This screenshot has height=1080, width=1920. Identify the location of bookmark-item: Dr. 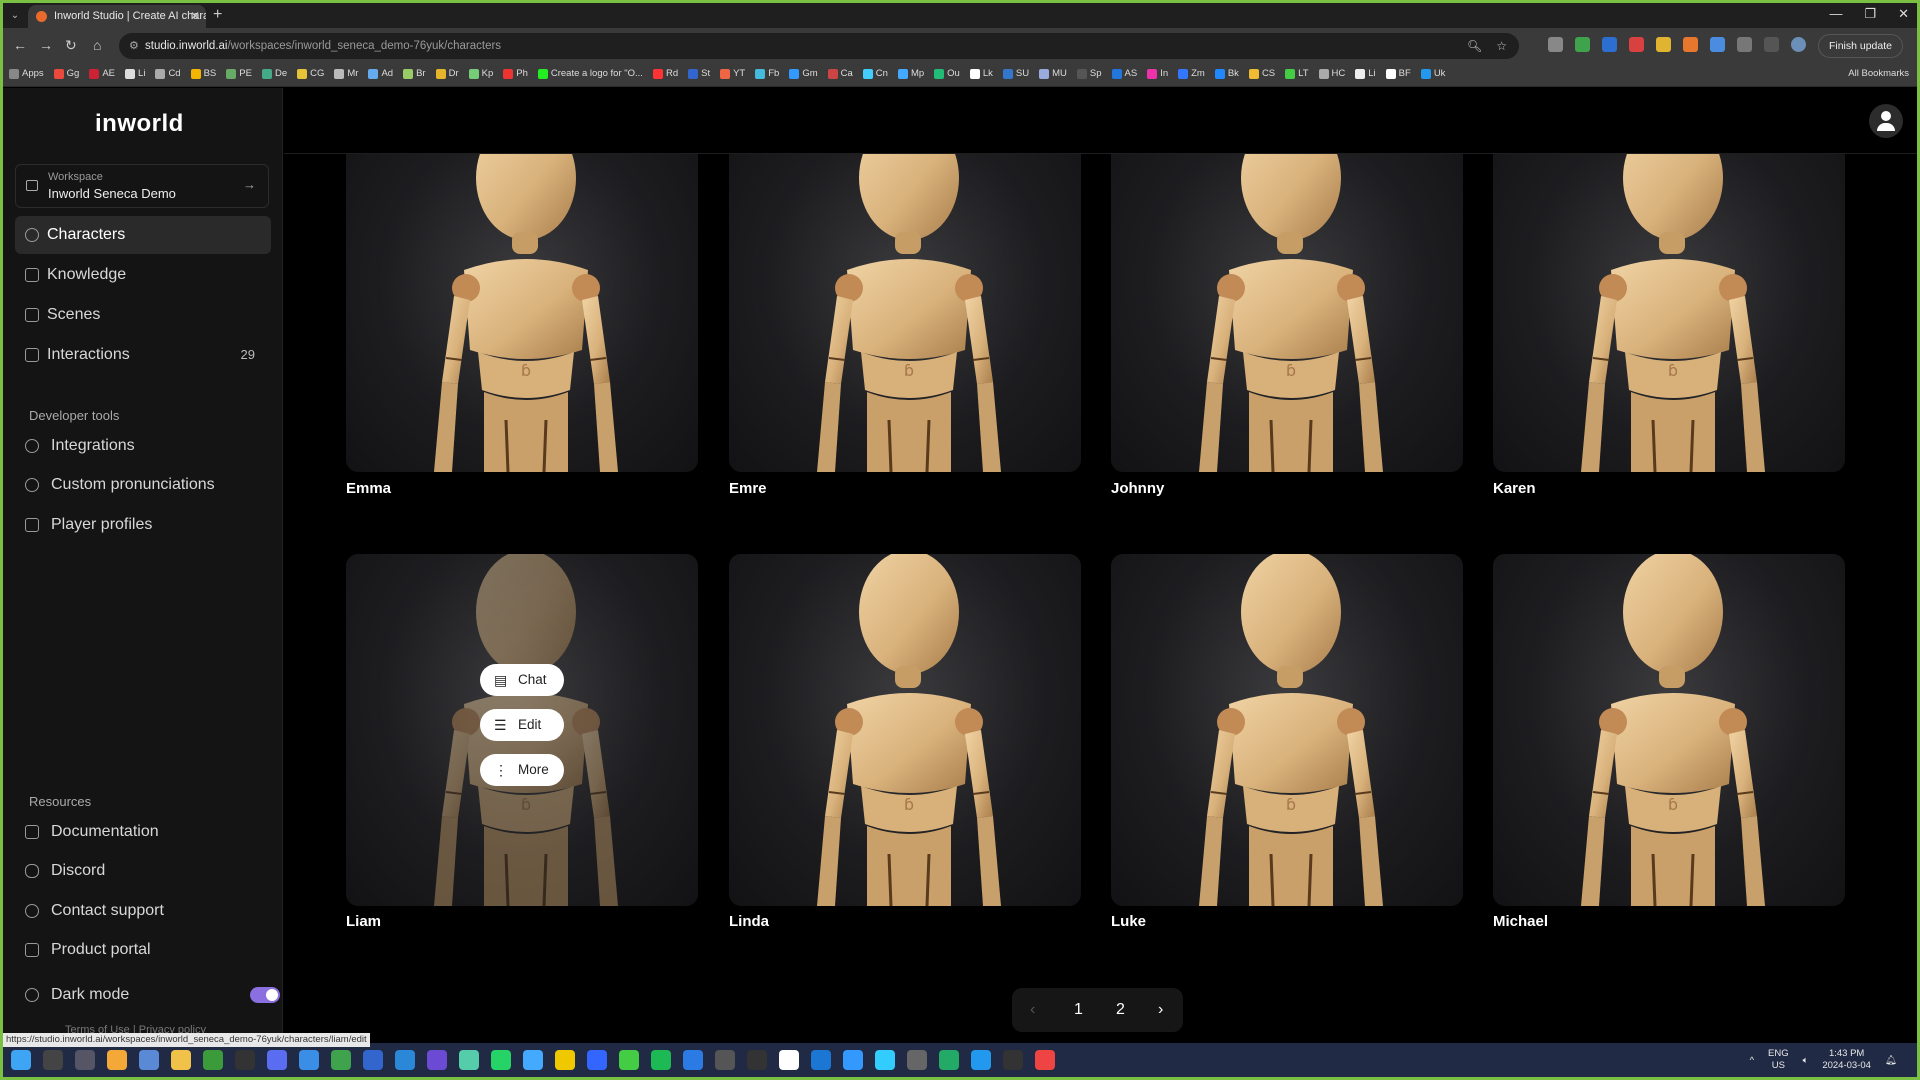
(447, 73).